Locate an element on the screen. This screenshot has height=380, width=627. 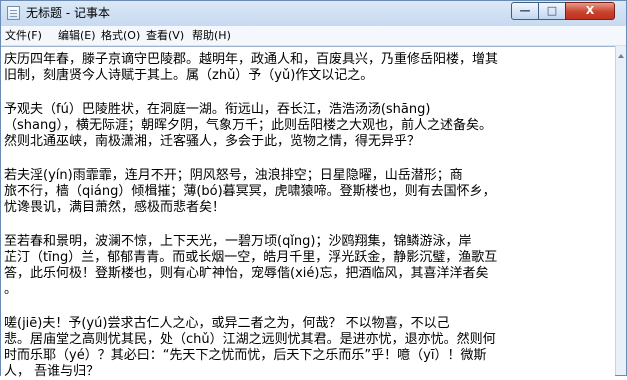
minimize-button: — is located at coordinates (525, 11).